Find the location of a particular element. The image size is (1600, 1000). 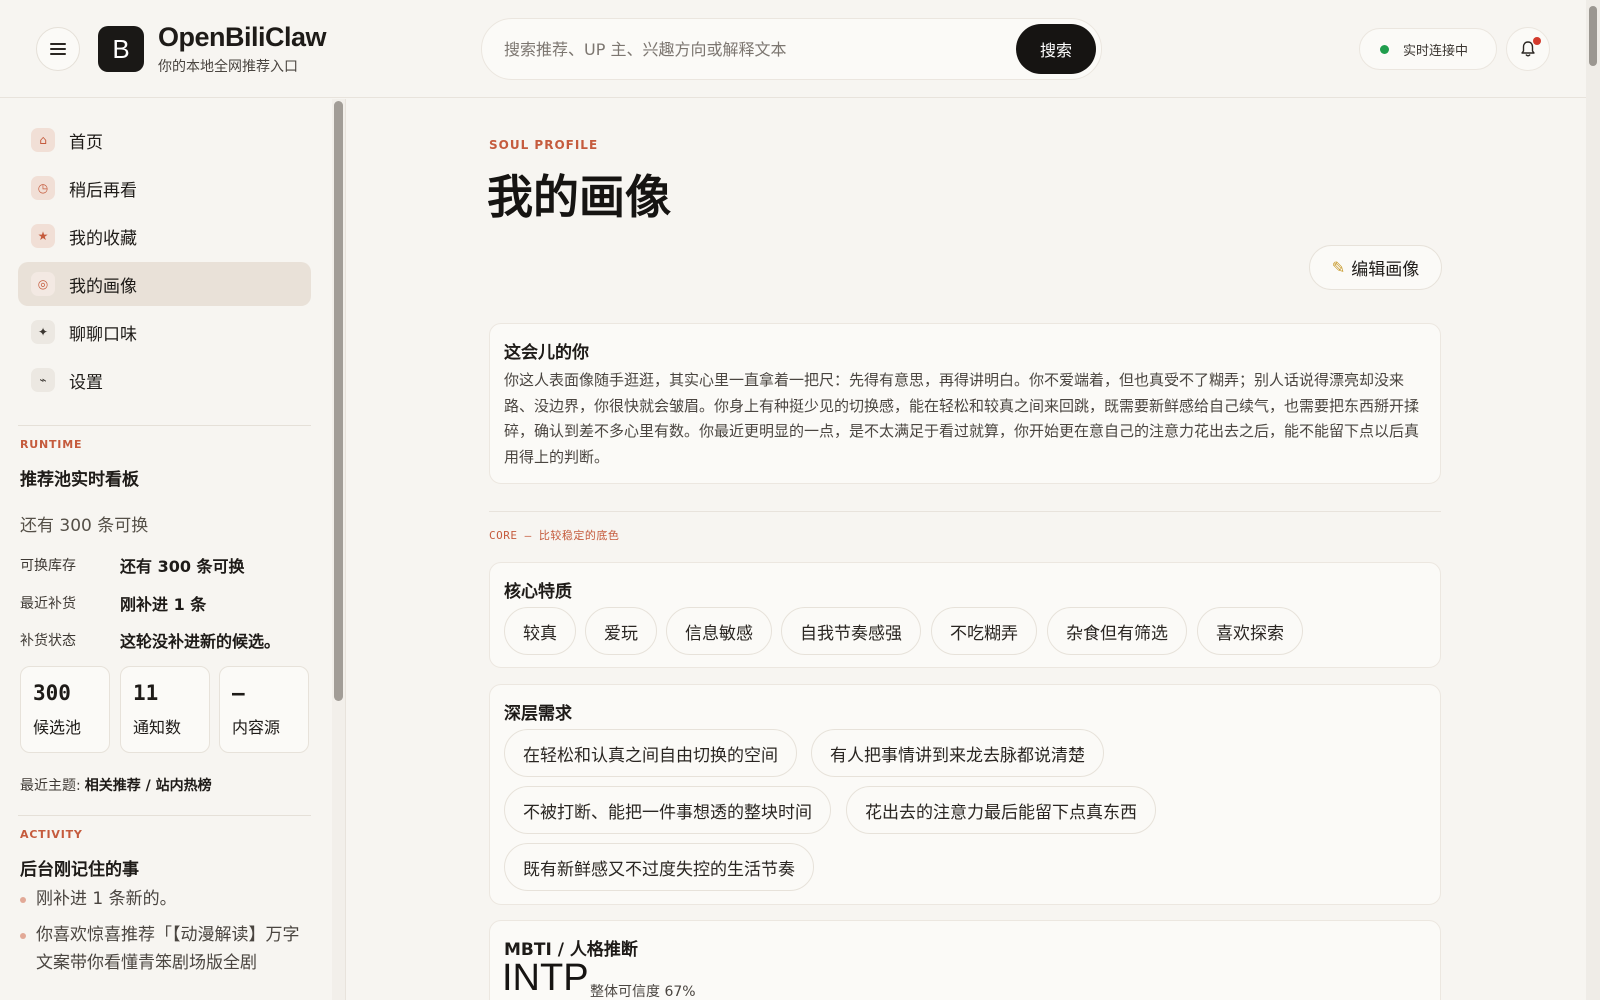

traits-card: 核心特质 较真 爱玩 信息敏感 自我节奏感强 不吃糊弄 杂食但有筛选 喜欢探索 is located at coordinates (965, 615).